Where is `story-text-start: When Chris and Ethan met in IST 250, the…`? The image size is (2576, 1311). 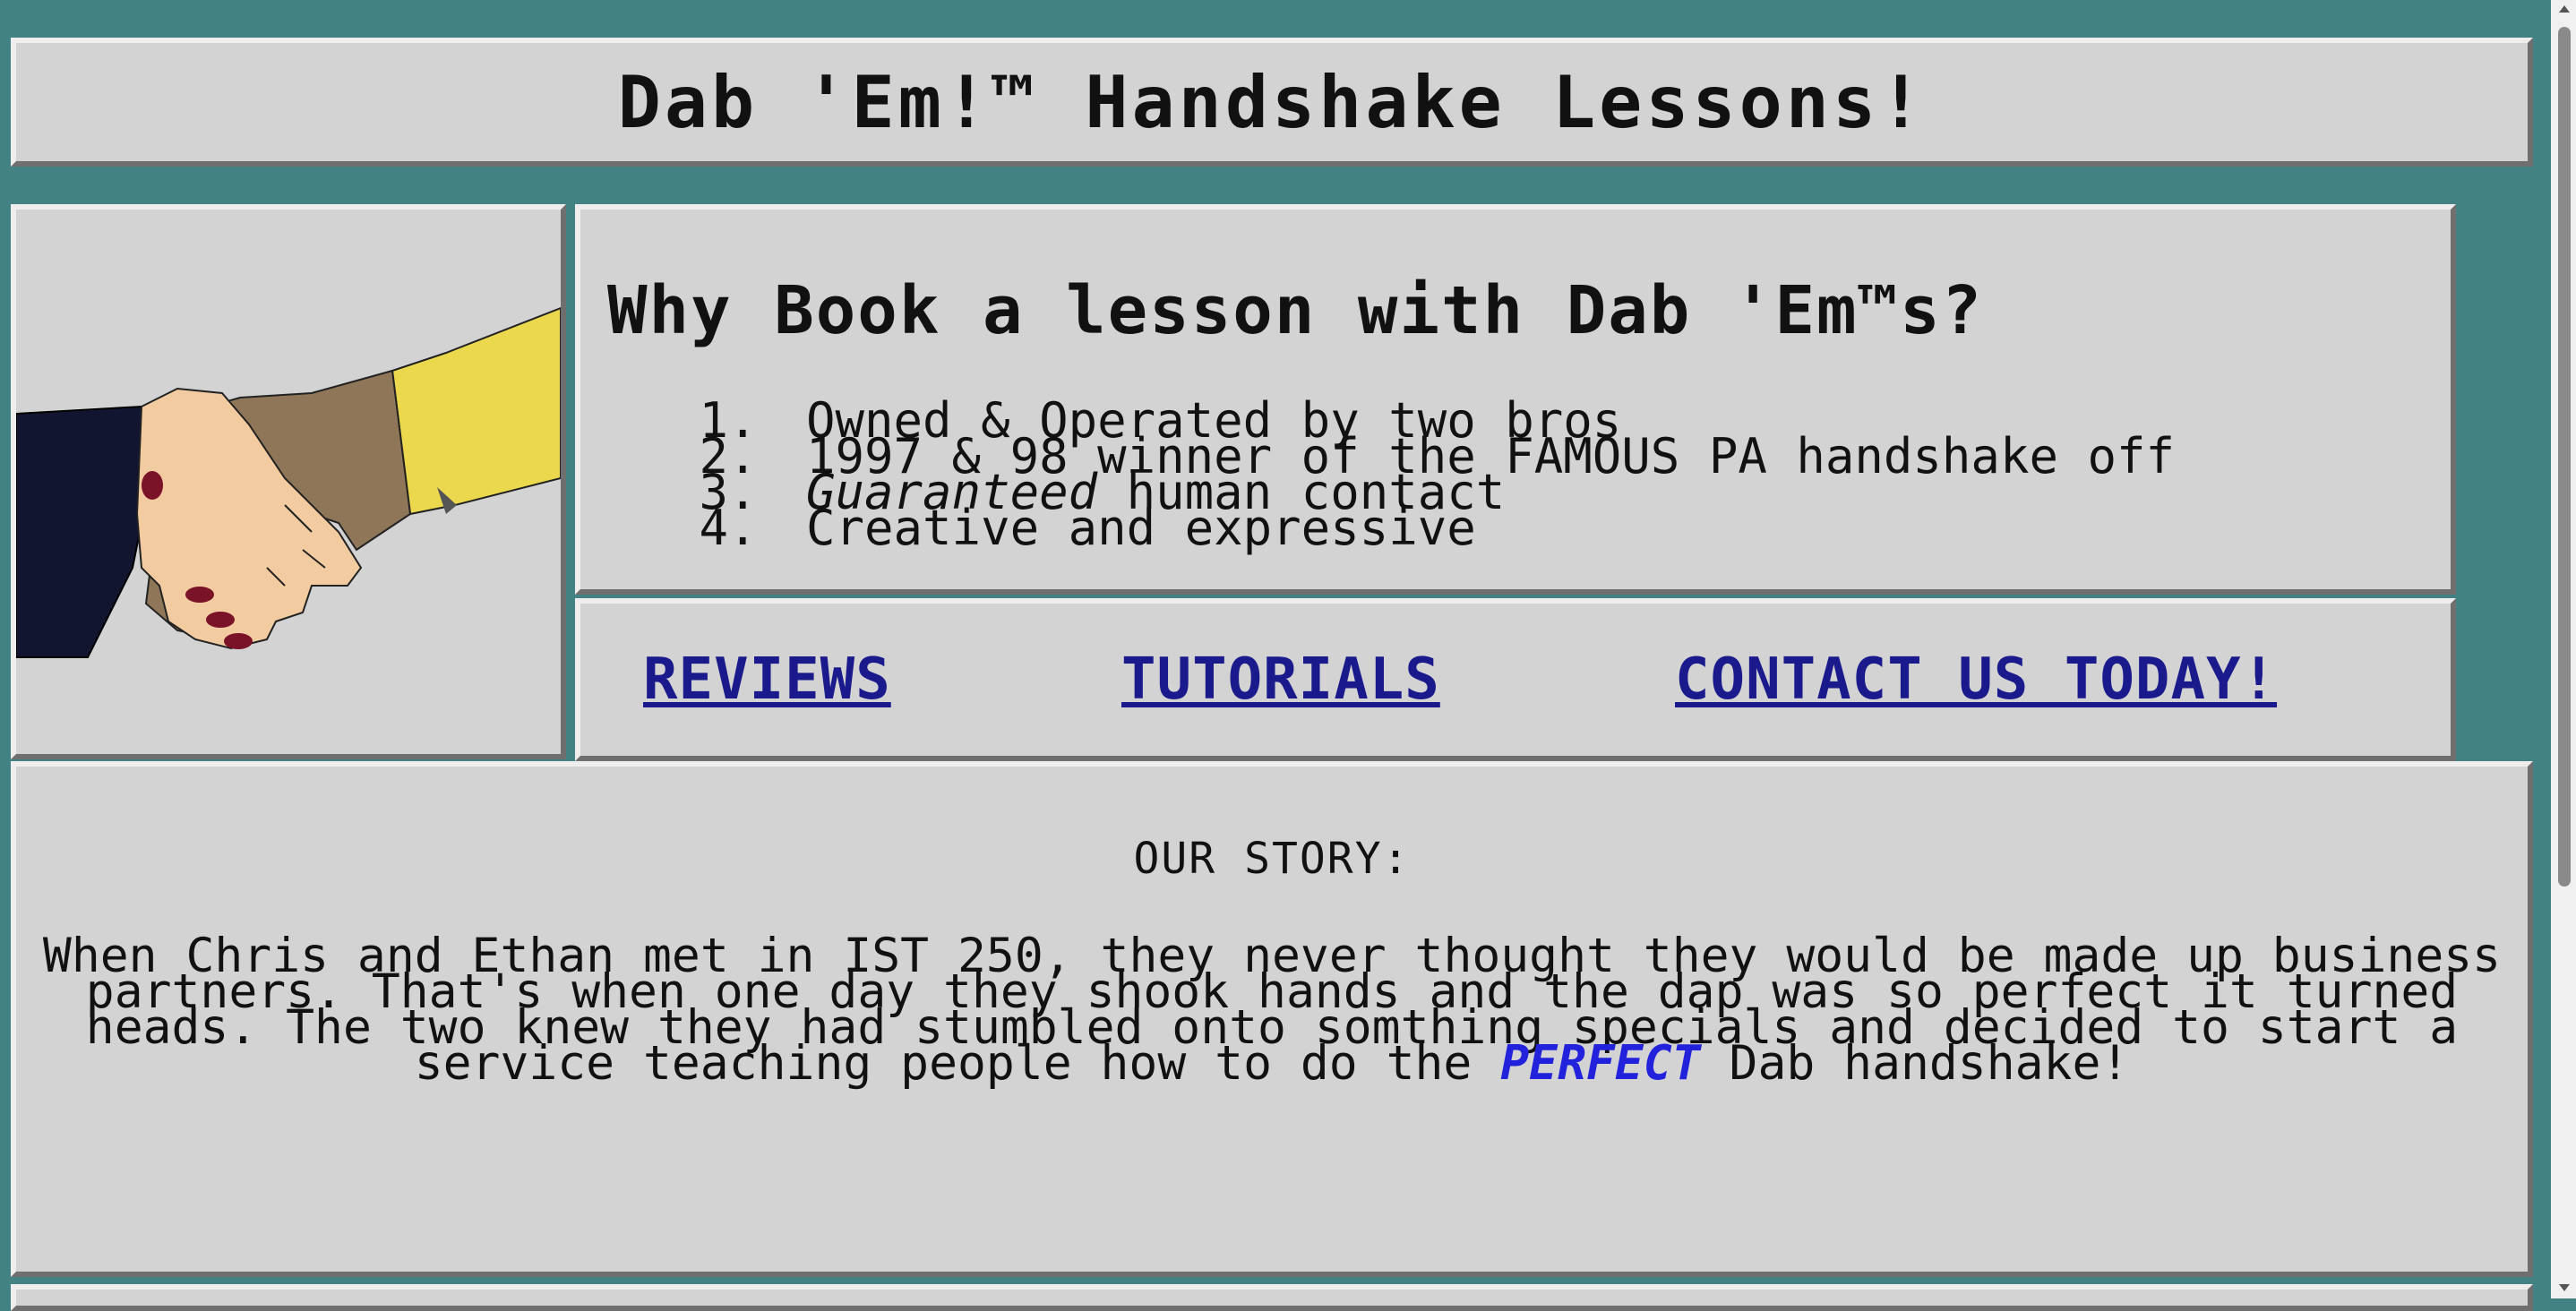
story-text-start: When Chris and Ethan met in IST 250, the… is located at coordinates (1272, 1010).